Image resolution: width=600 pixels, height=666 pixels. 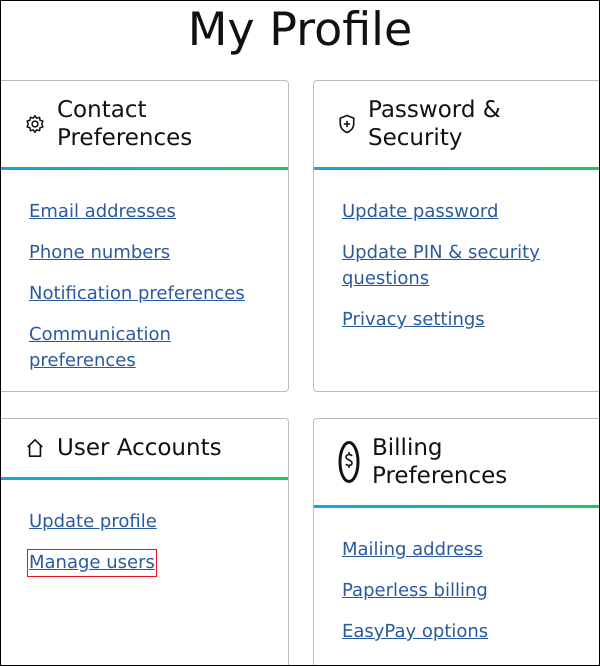 What do you see at coordinates (435, 124) in the screenshot?
I see `card-title: Password & Security` at bounding box center [435, 124].